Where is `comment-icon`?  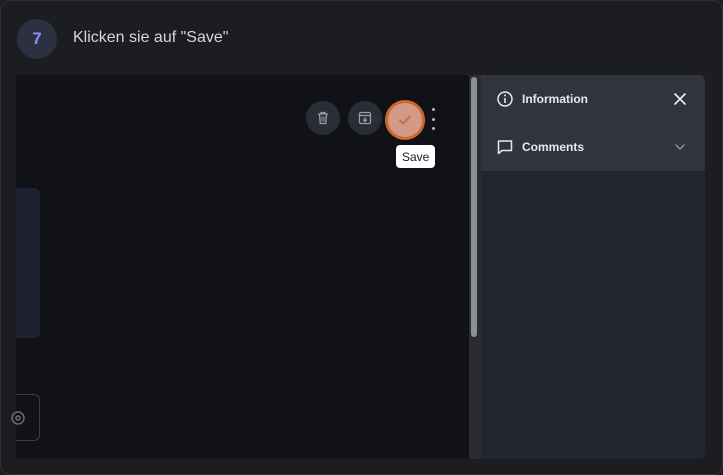 comment-icon is located at coordinates (505, 147).